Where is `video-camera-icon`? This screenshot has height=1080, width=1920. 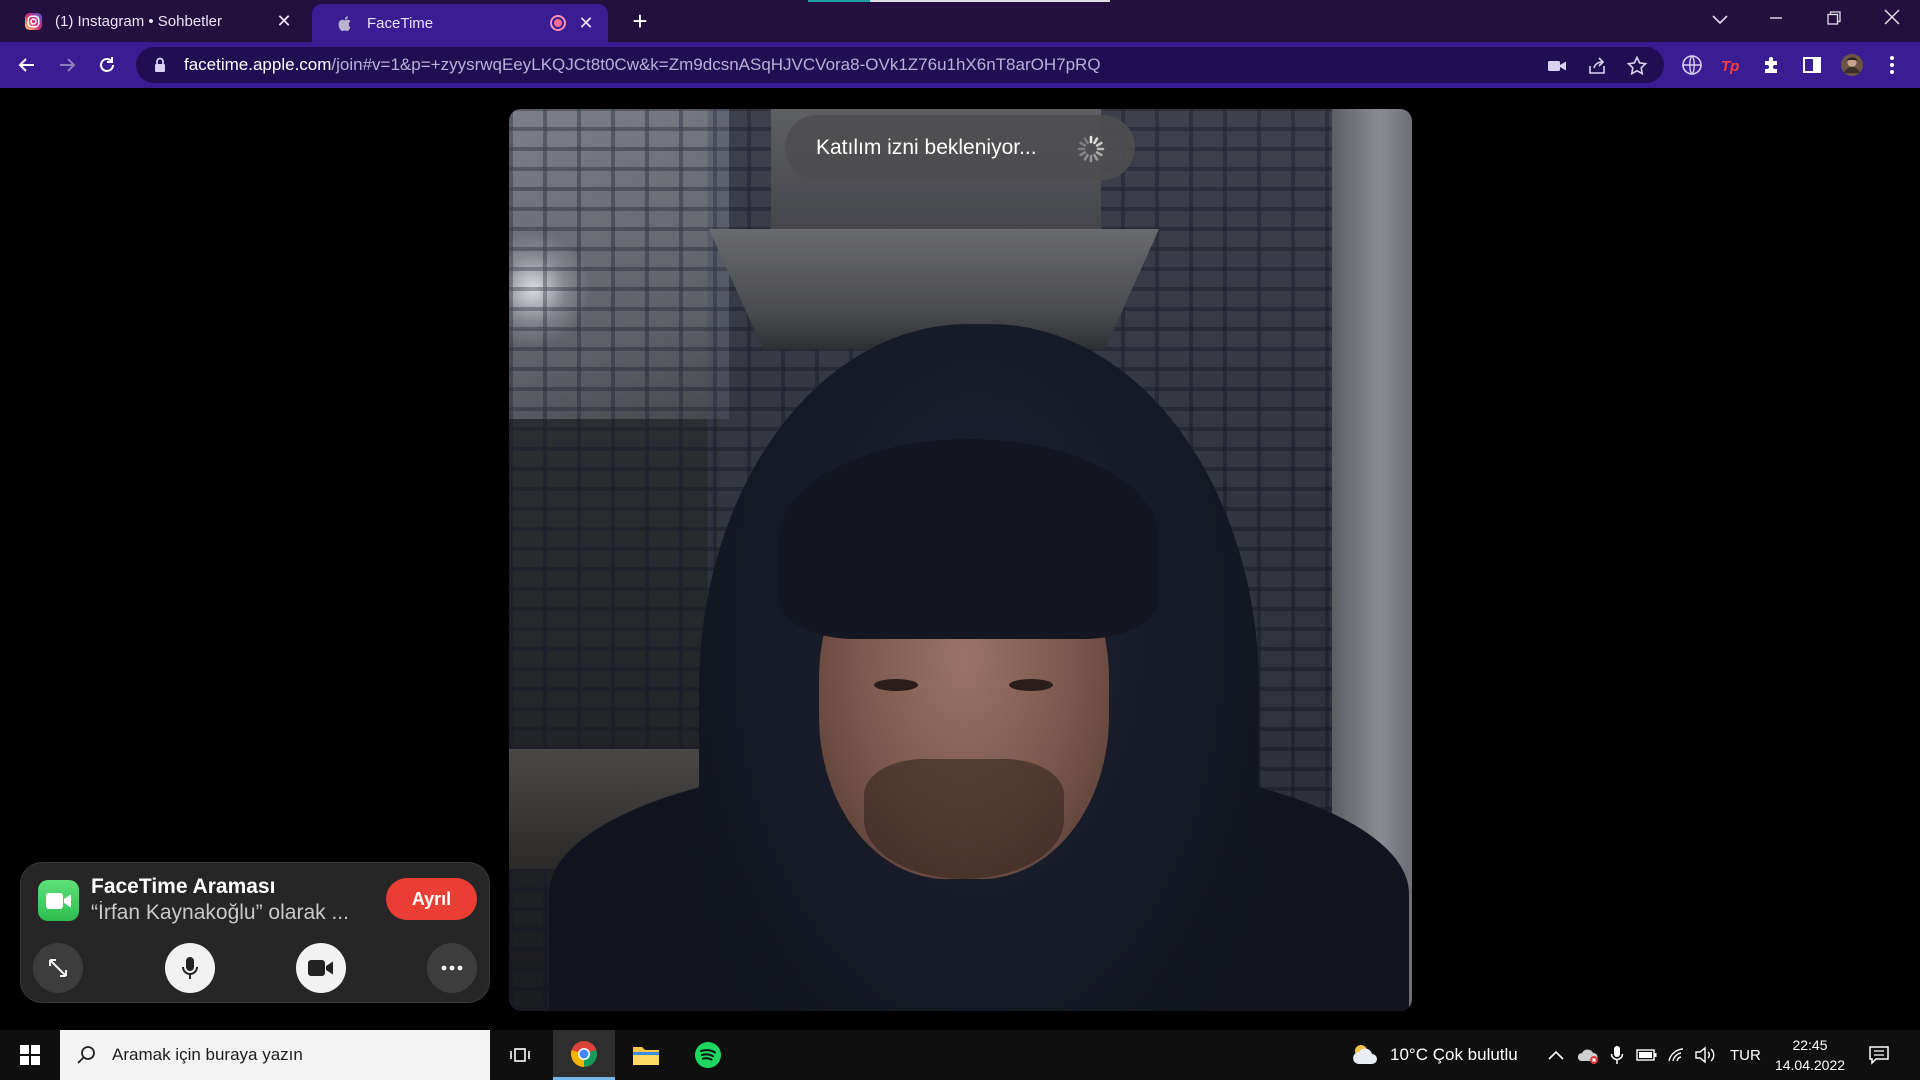 video-camera-icon is located at coordinates (320, 968).